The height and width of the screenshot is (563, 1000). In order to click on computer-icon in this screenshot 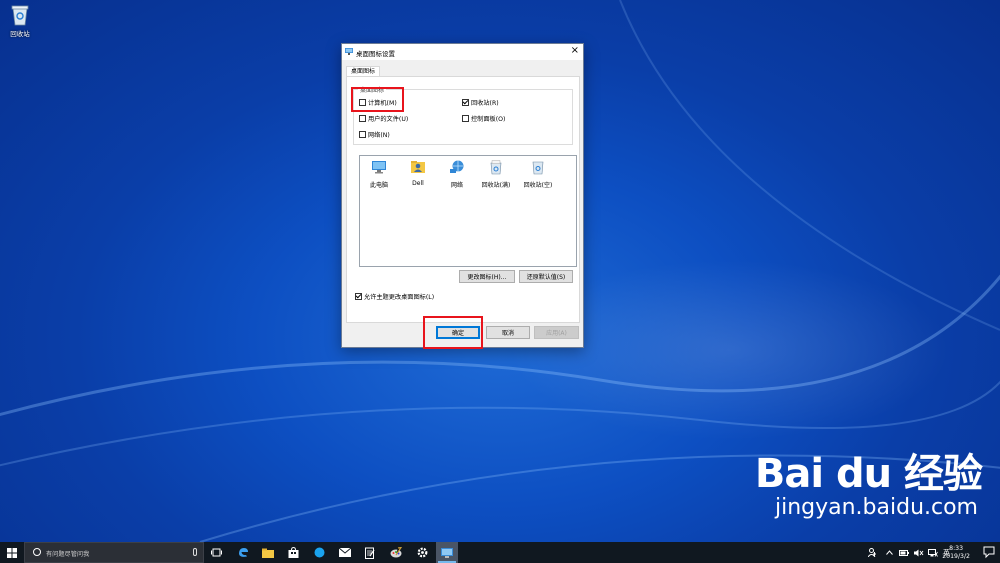, I will do `click(379, 167)`.